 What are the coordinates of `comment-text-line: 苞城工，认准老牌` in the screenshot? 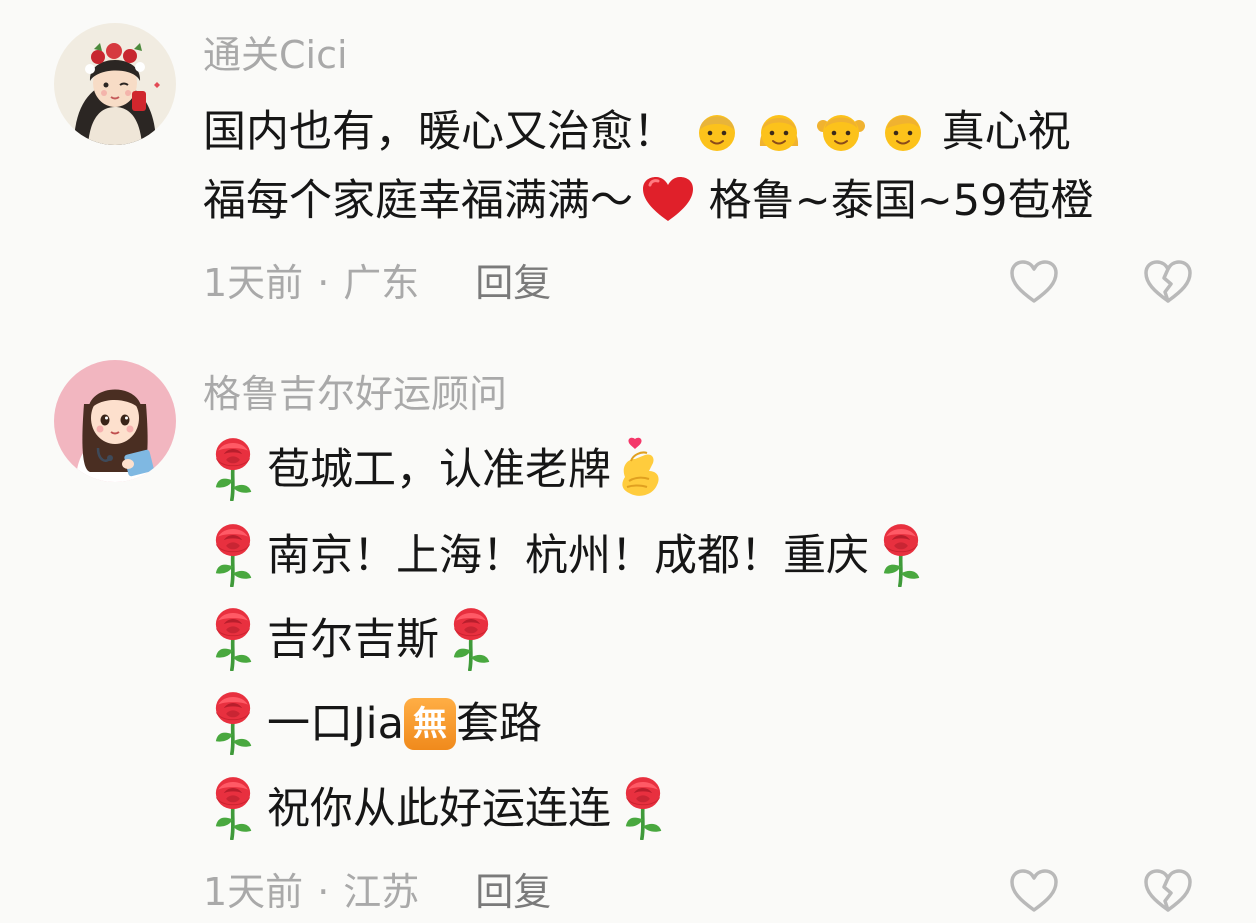 It's located at (436, 471).